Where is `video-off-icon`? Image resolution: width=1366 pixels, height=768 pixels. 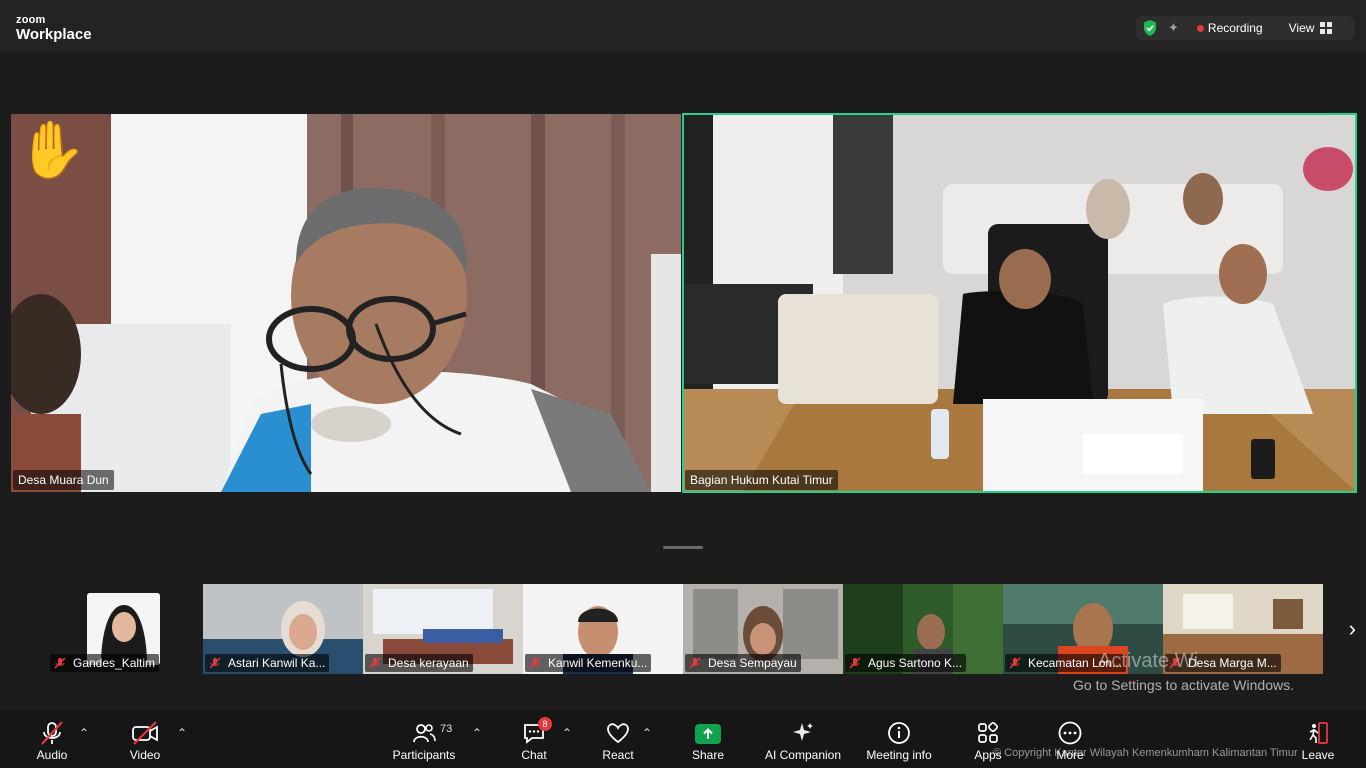
video-off-icon is located at coordinates (145, 728).